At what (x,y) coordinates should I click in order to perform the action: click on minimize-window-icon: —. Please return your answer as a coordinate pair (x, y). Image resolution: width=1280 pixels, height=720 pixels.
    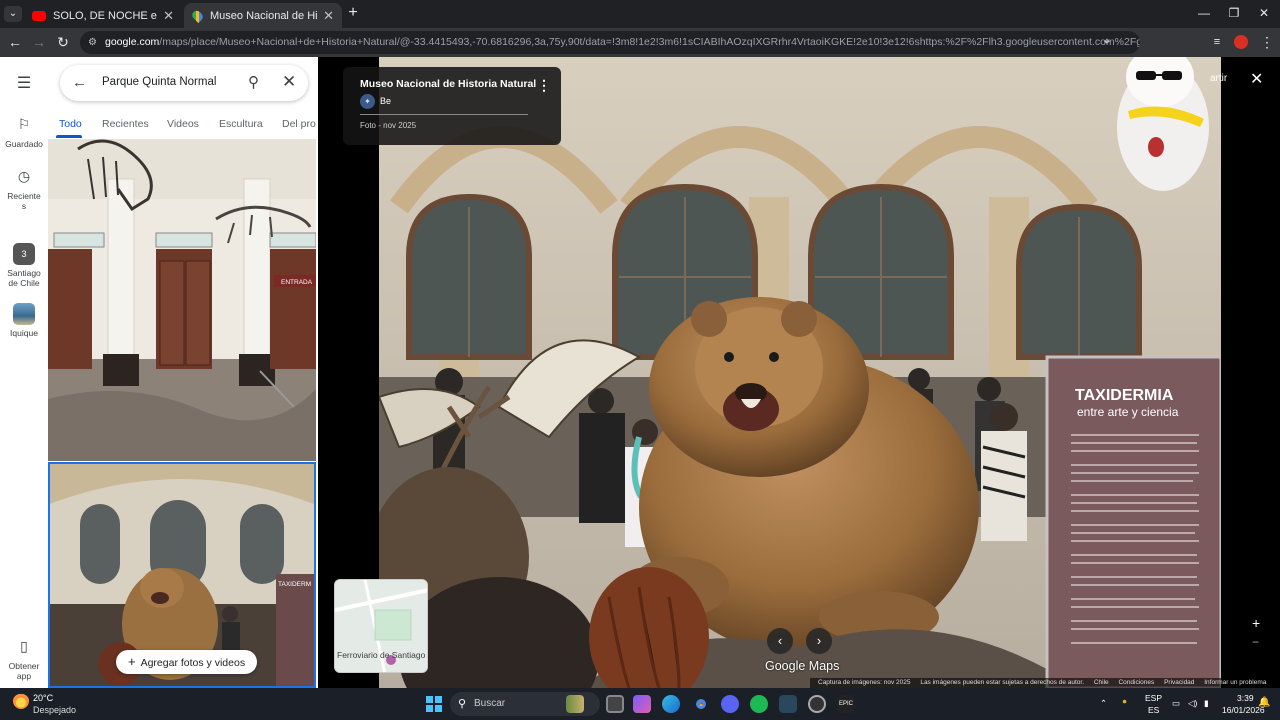
    Looking at the image, I should click on (1204, 13).